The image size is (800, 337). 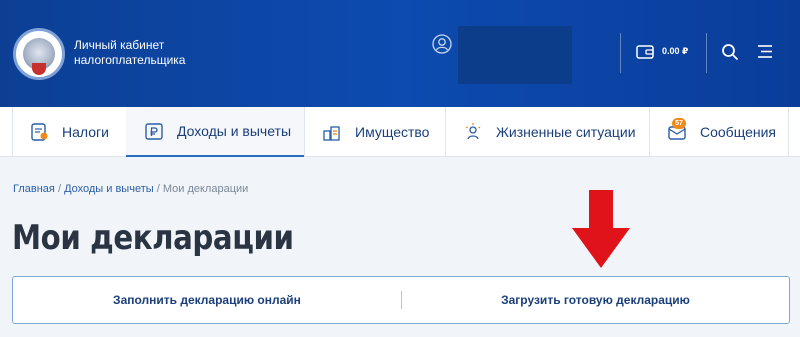 What do you see at coordinates (205, 189) in the screenshot?
I see `breadcrumb-current: Мои декларации` at bounding box center [205, 189].